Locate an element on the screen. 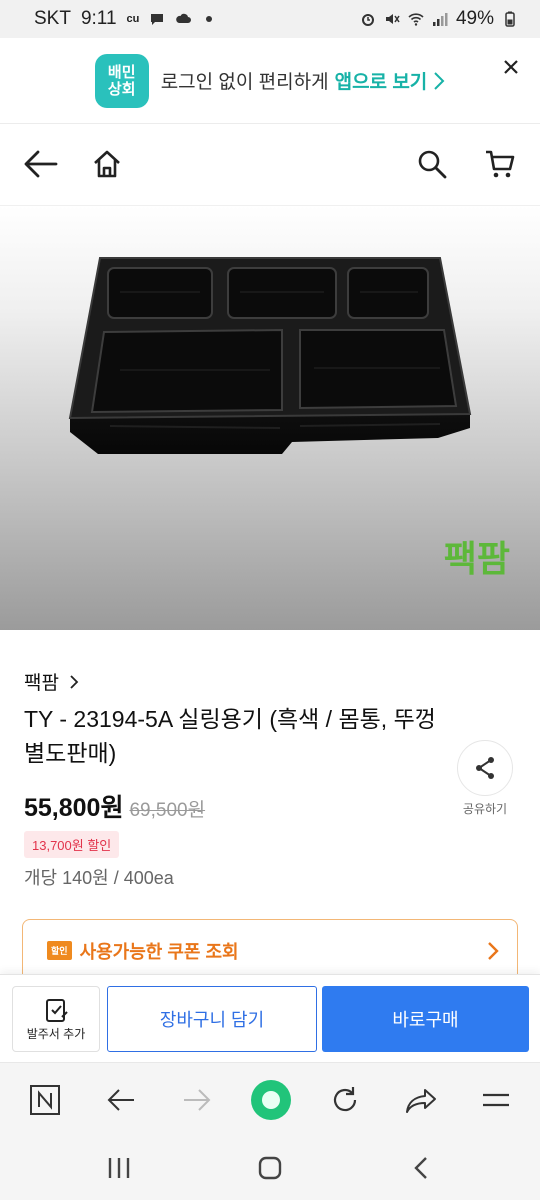 This screenshot has width=540, height=1200. purchase-action-bar: 발주서 추가 장바구니 담기 바로구매 is located at coordinates (270, 1018).